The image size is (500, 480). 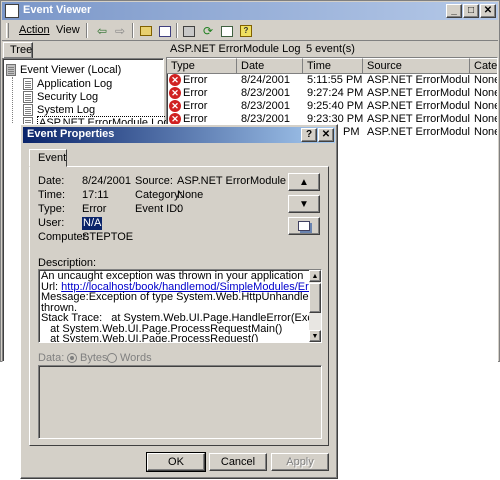 I want to click on user-label: User:, so click(x=51, y=223).